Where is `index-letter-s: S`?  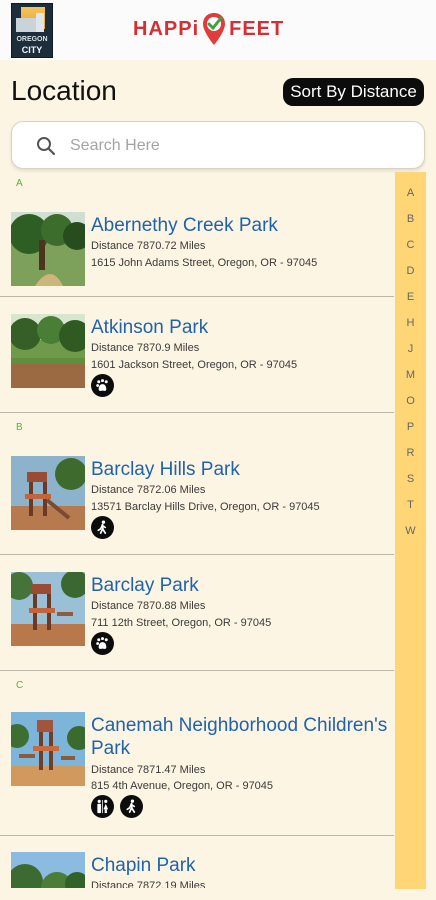
index-letter-s: S is located at coordinates (410, 479).